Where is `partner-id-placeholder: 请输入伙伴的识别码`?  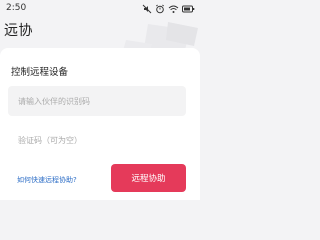 partner-id-placeholder: 请输入伙伴的识别码 is located at coordinates (54, 101).